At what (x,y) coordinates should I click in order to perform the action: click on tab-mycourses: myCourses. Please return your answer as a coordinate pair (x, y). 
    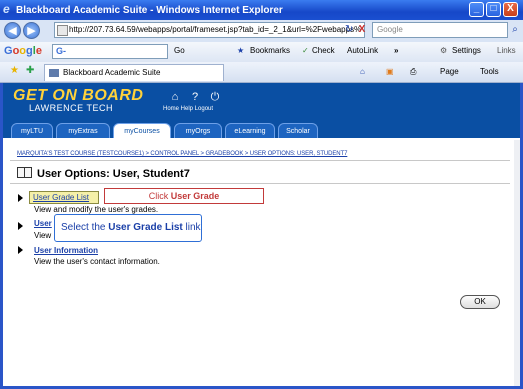
    Looking at the image, I should click on (142, 130).